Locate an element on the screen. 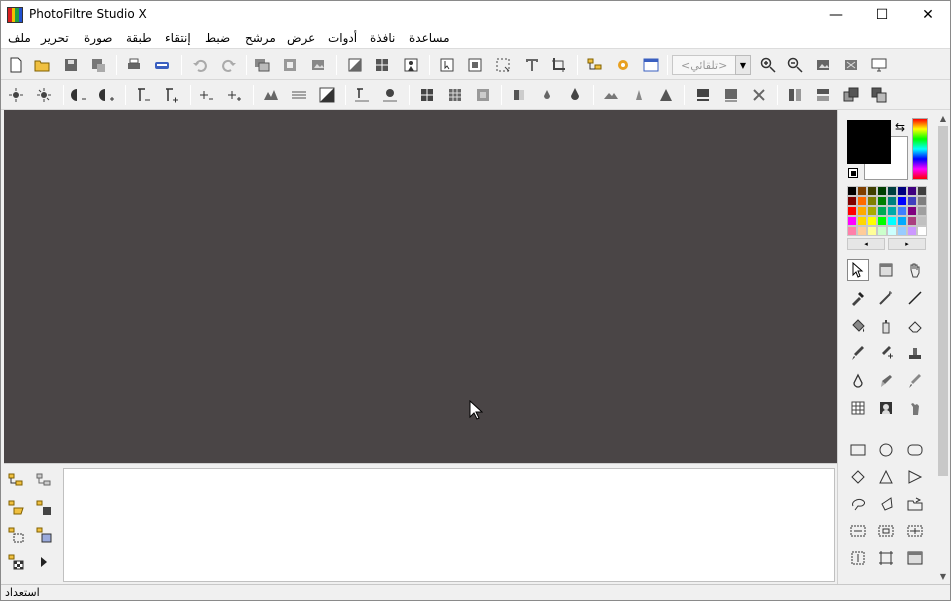 The width and height of the screenshot is (951, 601). menu-layer: طبقة is located at coordinates (139, 38).